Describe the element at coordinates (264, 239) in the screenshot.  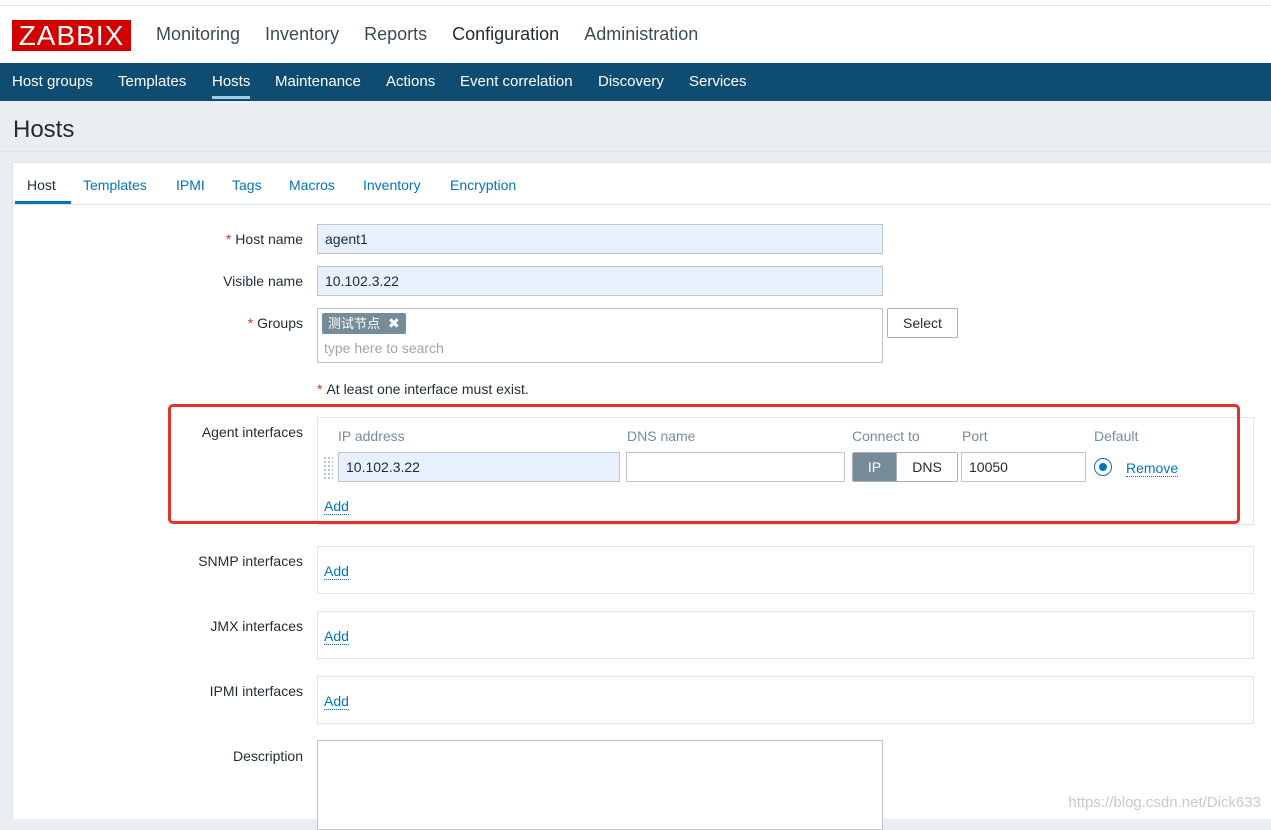
I see `host-name-label: * Host name` at that location.